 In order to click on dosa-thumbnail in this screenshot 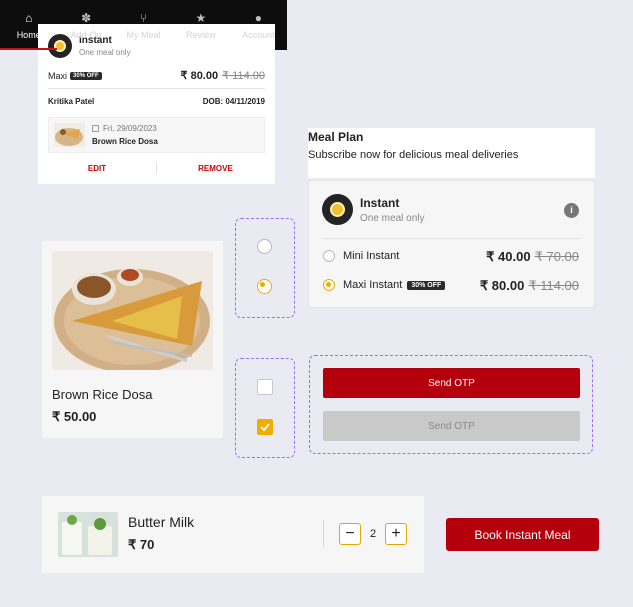, I will do `click(69, 135)`.